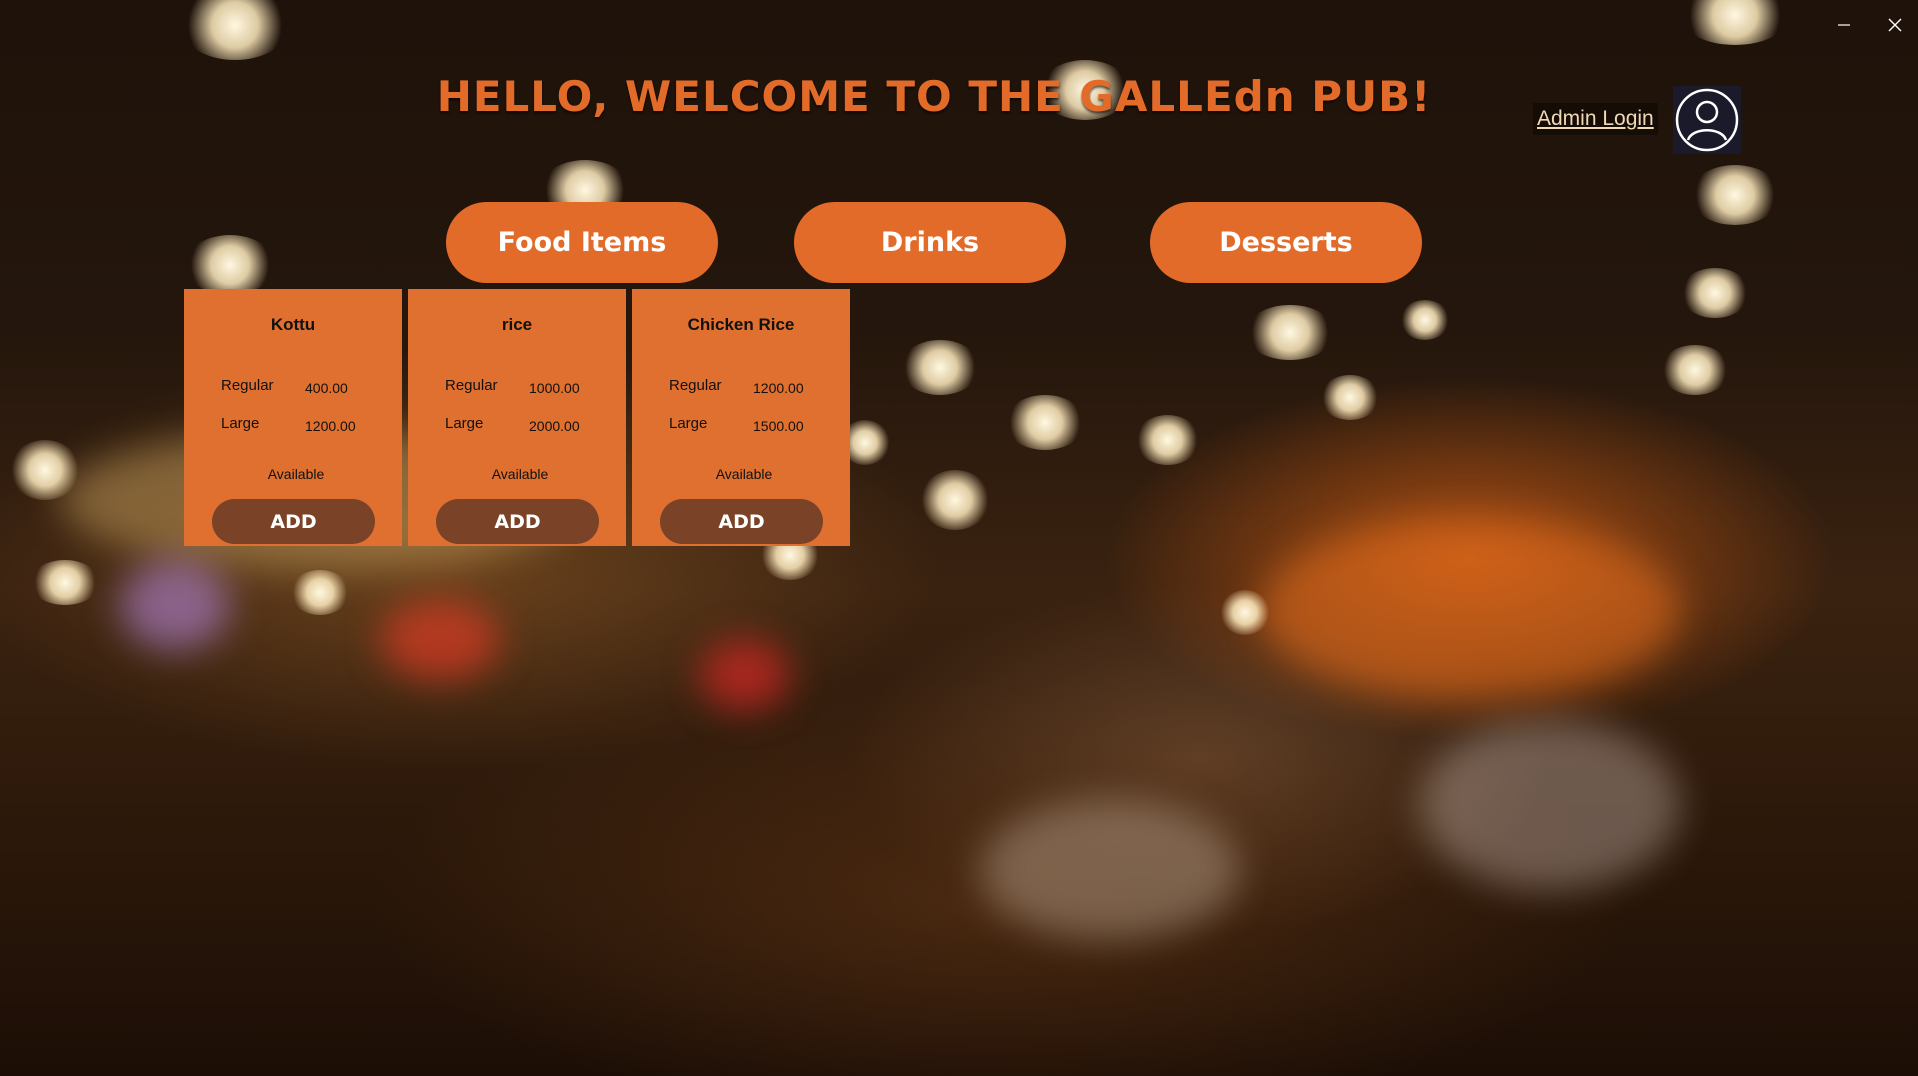  Describe the element at coordinates (1286, 242) in the screenshot. I see `desserts-button: Desserts` at that location.